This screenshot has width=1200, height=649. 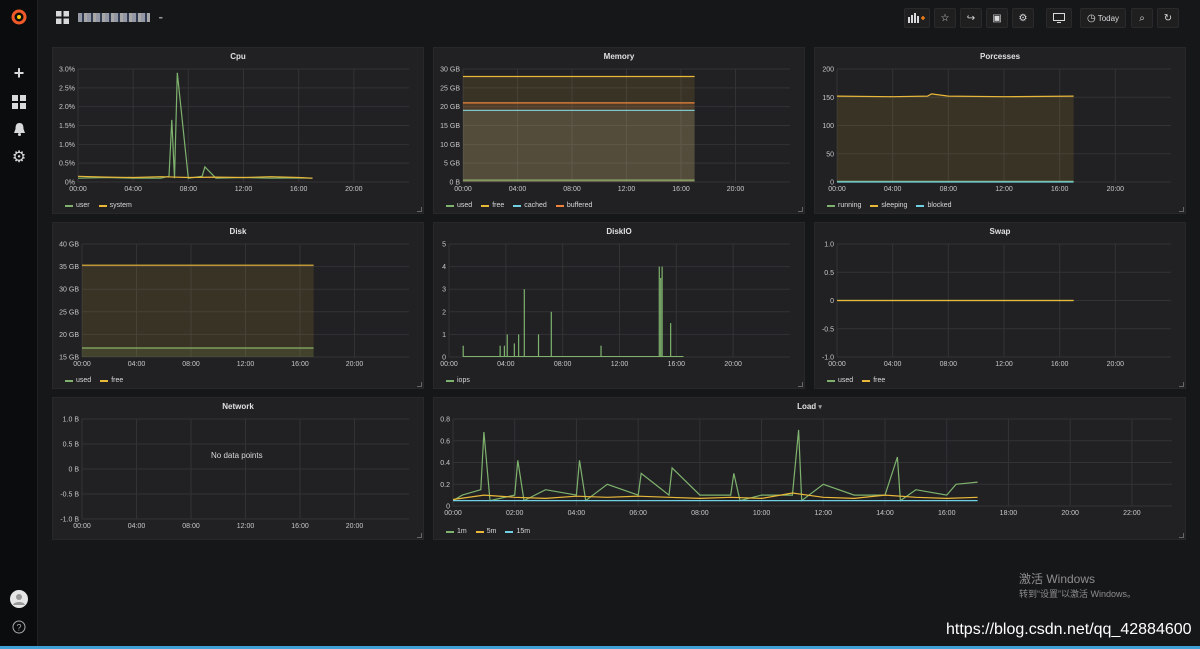 What do you see at coordinates (844, 205) in the screenshot?
I see `legend-item-running: running` at bounding box center [844, 205].